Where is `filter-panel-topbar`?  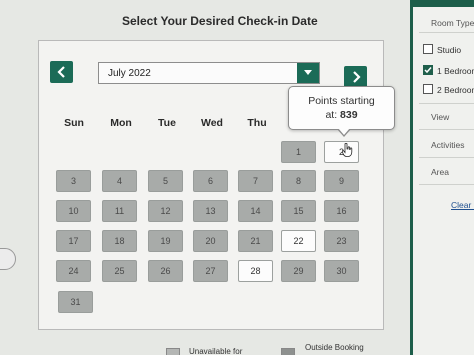 filter-panel-topbar is located at coordinates (443, 3).